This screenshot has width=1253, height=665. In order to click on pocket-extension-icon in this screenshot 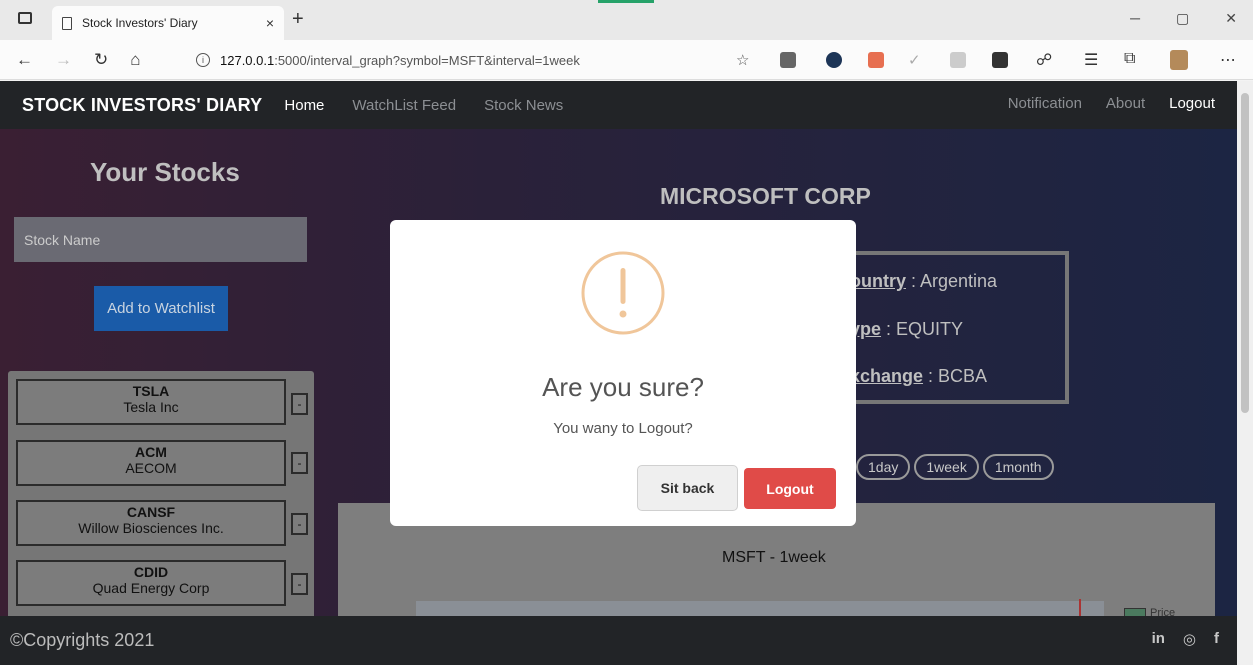, I will do `click(788, 60)`.